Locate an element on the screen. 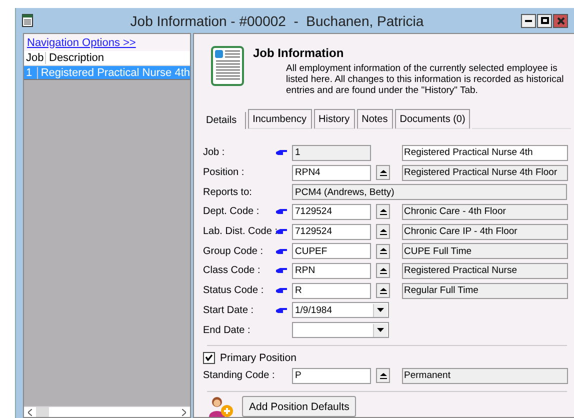 This screenshot has height=418, width=574. code-field: CUPEF is located at coordinates (331, 251).